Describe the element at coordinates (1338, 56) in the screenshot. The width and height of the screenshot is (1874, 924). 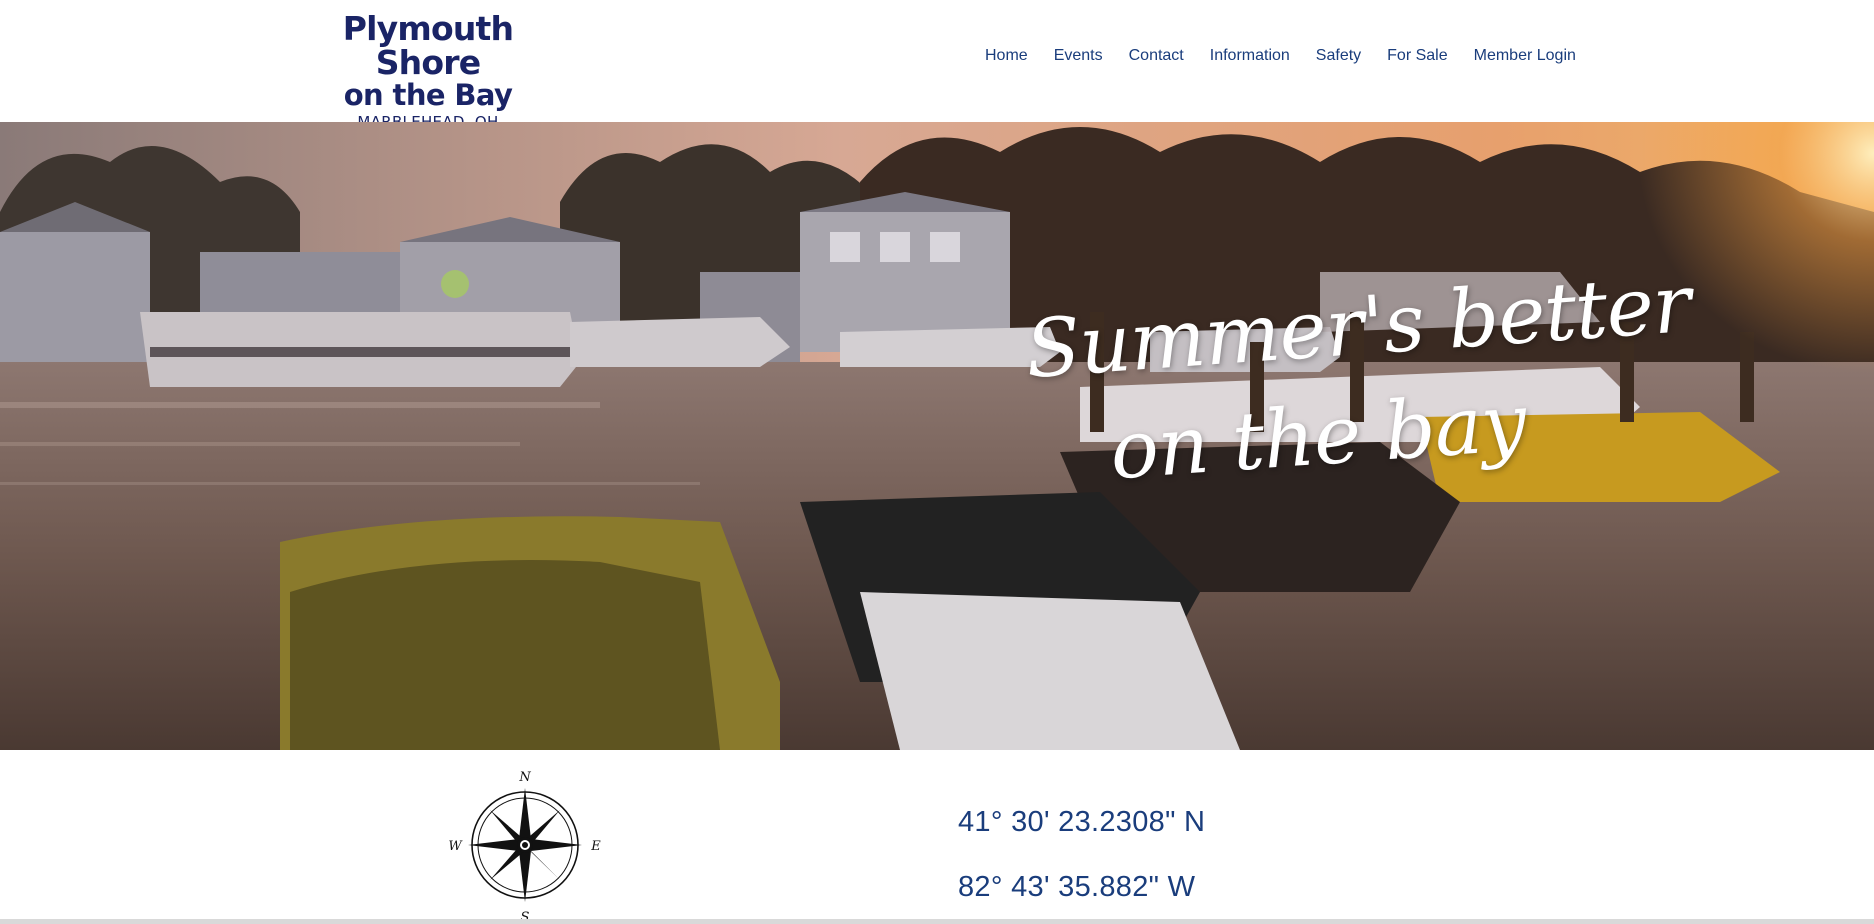
I see `nav-safety: Safety` at that location.